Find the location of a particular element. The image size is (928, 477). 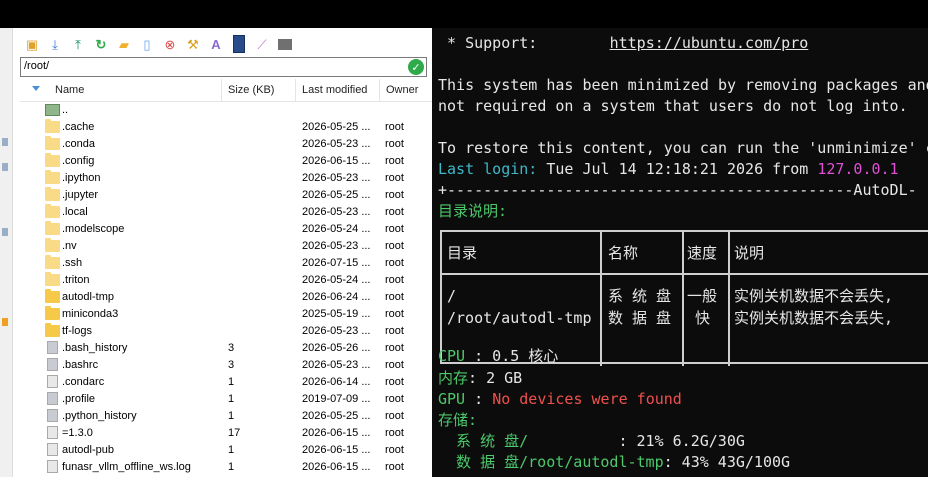

file-row: .ssh 2026-07-15 ... root is located at coordinates (226, 263).